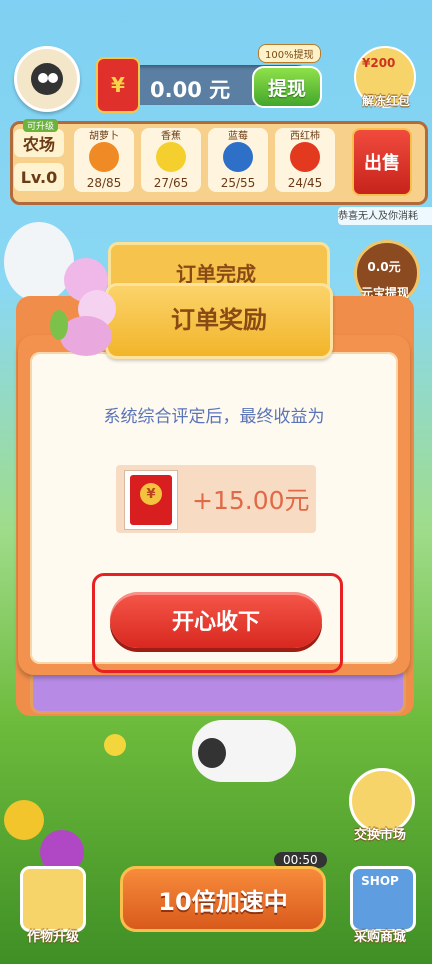 The height and width of the screenshot is (964, 432). What do you see at coordinates (52, 937) in the screenshot?
I see `crop-upgrade-label: 作物升级` at bounding box center [52, 937].